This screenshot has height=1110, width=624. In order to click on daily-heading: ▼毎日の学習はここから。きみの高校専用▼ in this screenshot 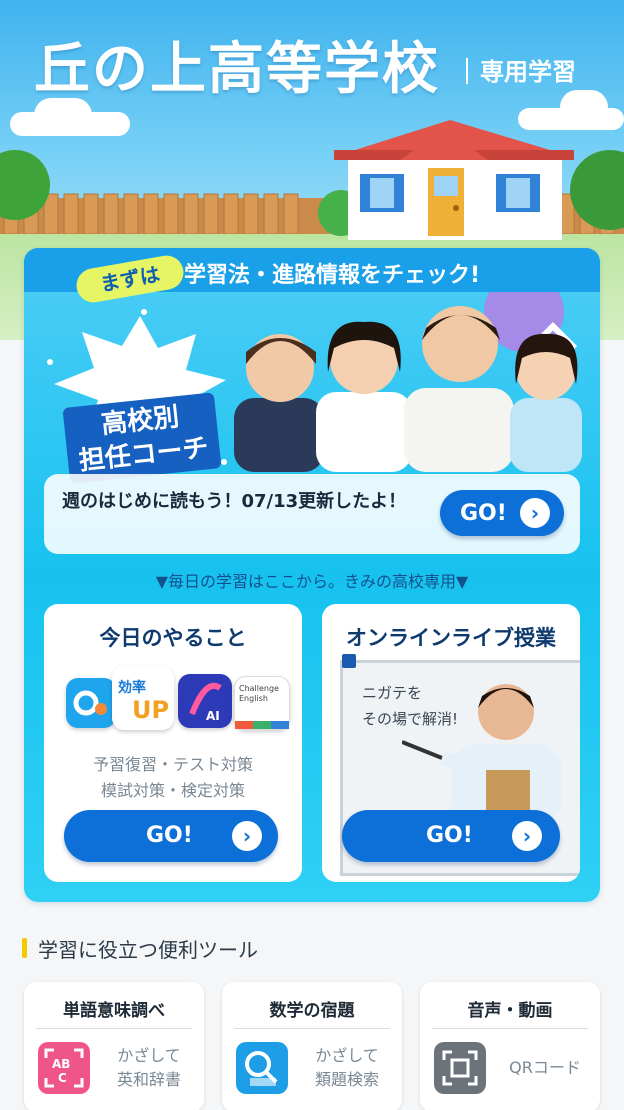, I will do `click(312, 581)`.